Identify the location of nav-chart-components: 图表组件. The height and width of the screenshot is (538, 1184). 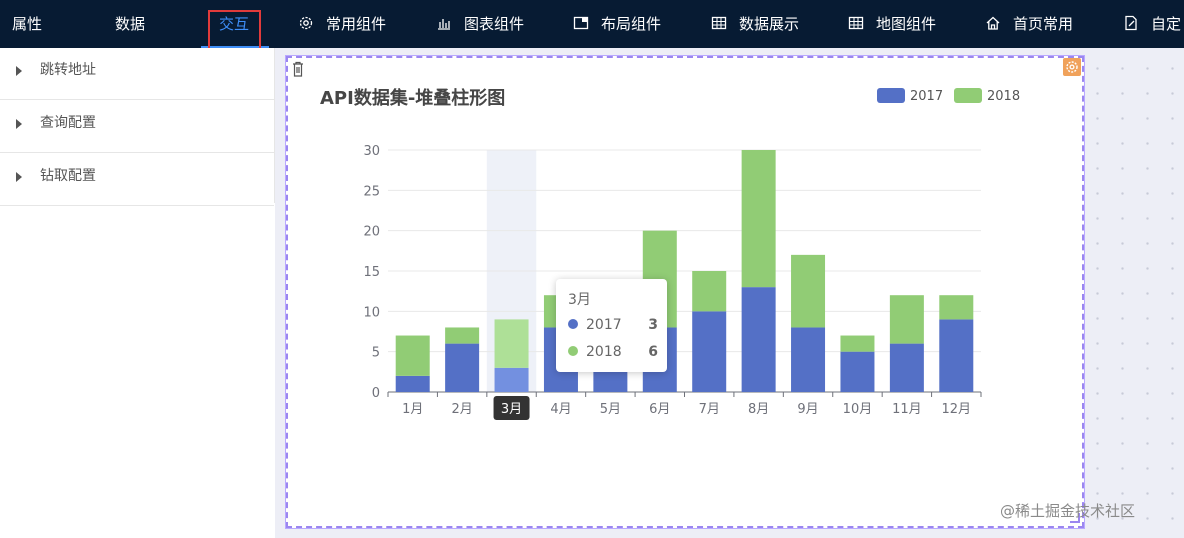
(480, 24).